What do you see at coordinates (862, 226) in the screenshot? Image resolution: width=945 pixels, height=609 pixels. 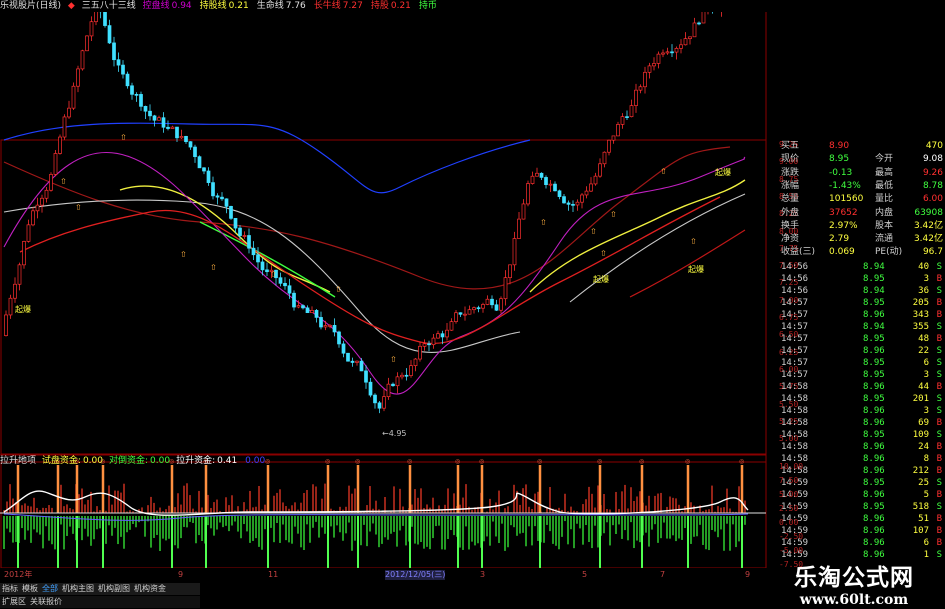 I see `quote-row: 换手 2.97% 股本 3.42亿` at bounding box center [862, 226].